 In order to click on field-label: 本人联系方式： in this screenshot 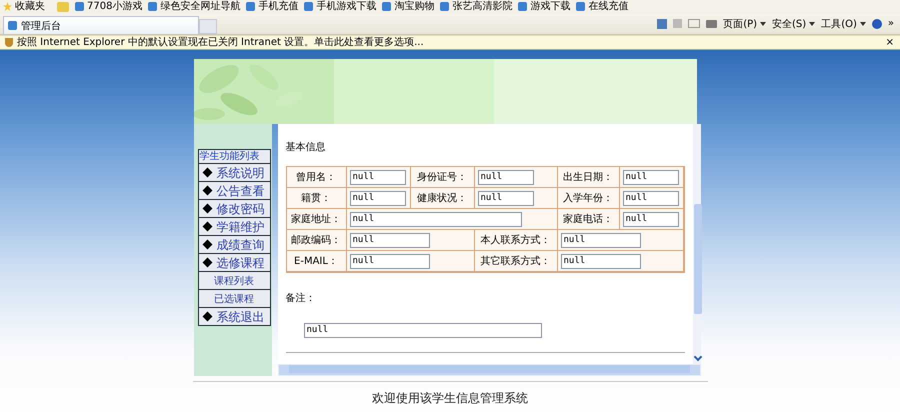, I will do `click(515, 240)`.